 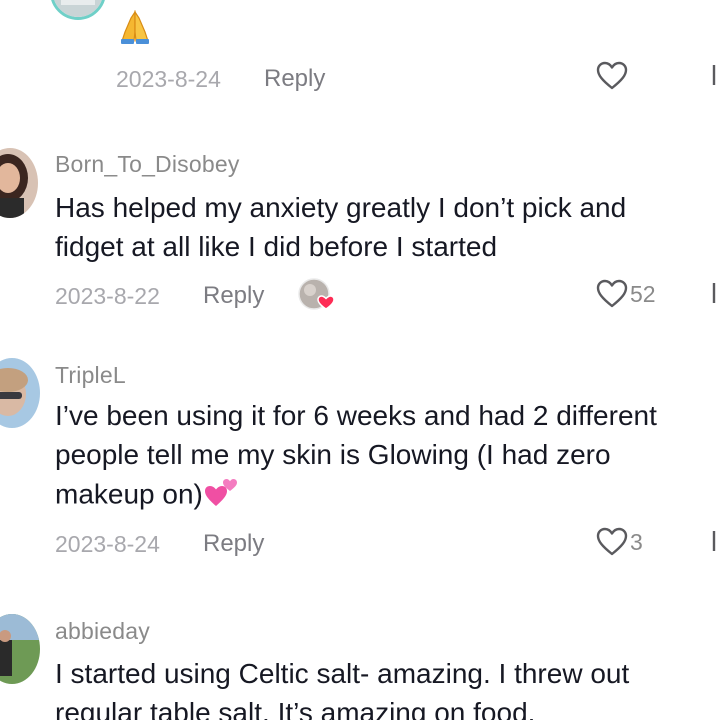 I want to click on like-button: 3, so click(x=619, y=542).